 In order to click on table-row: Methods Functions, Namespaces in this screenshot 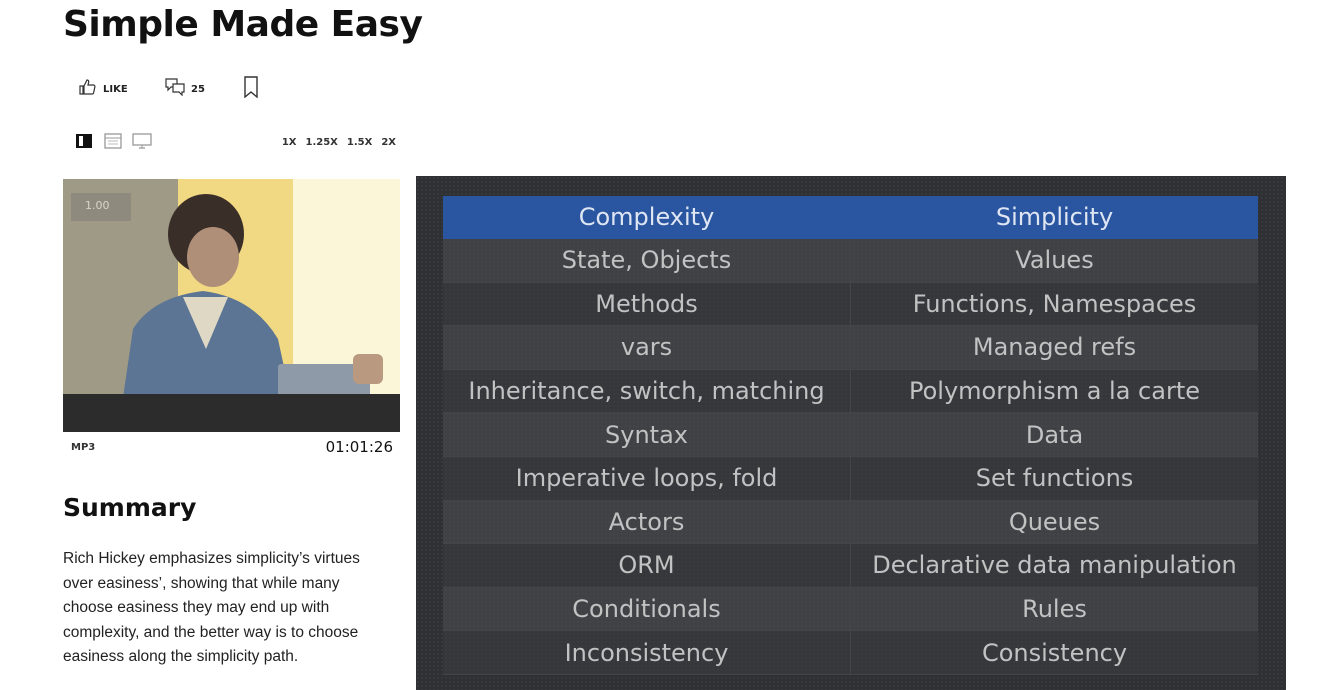, I will do `click(850, 304)`.